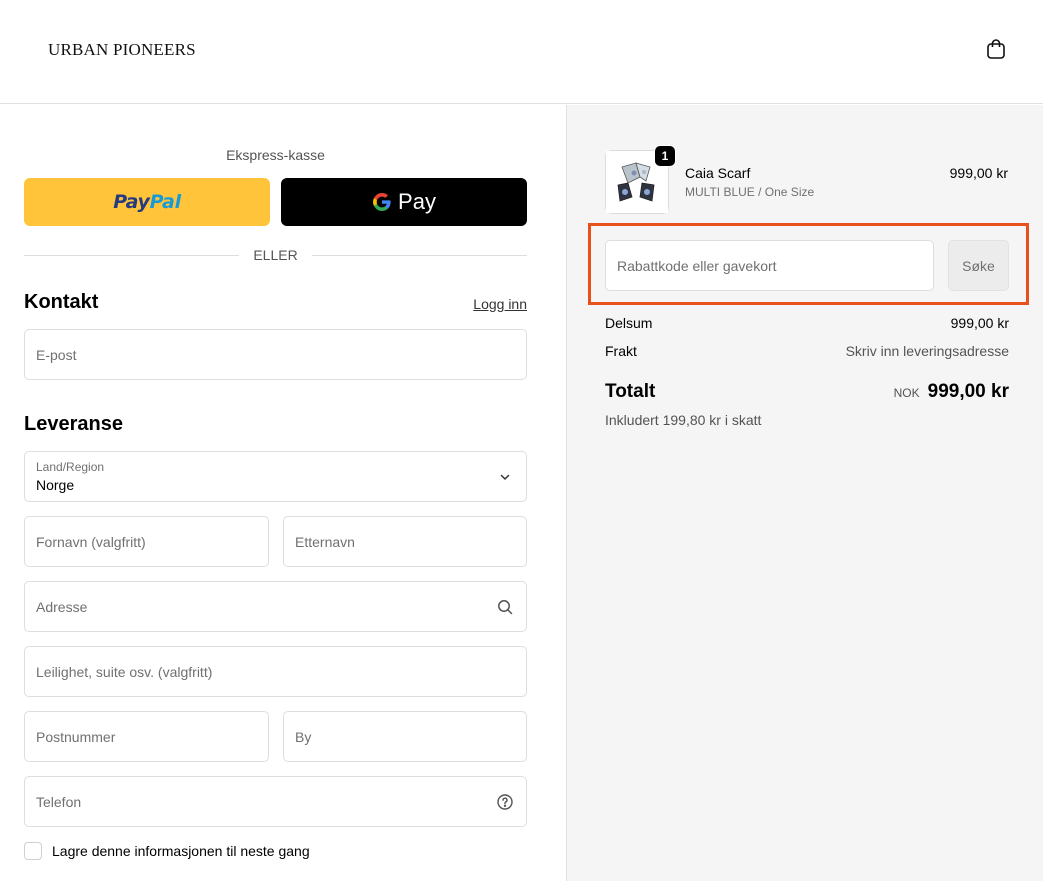 The height and width of the screenshot is (881, 1043). What do you see at coordinates (979, 323) in the screenshot?
I see `subtotal-value: 999,00 kr` at bounding box center [979, 323].